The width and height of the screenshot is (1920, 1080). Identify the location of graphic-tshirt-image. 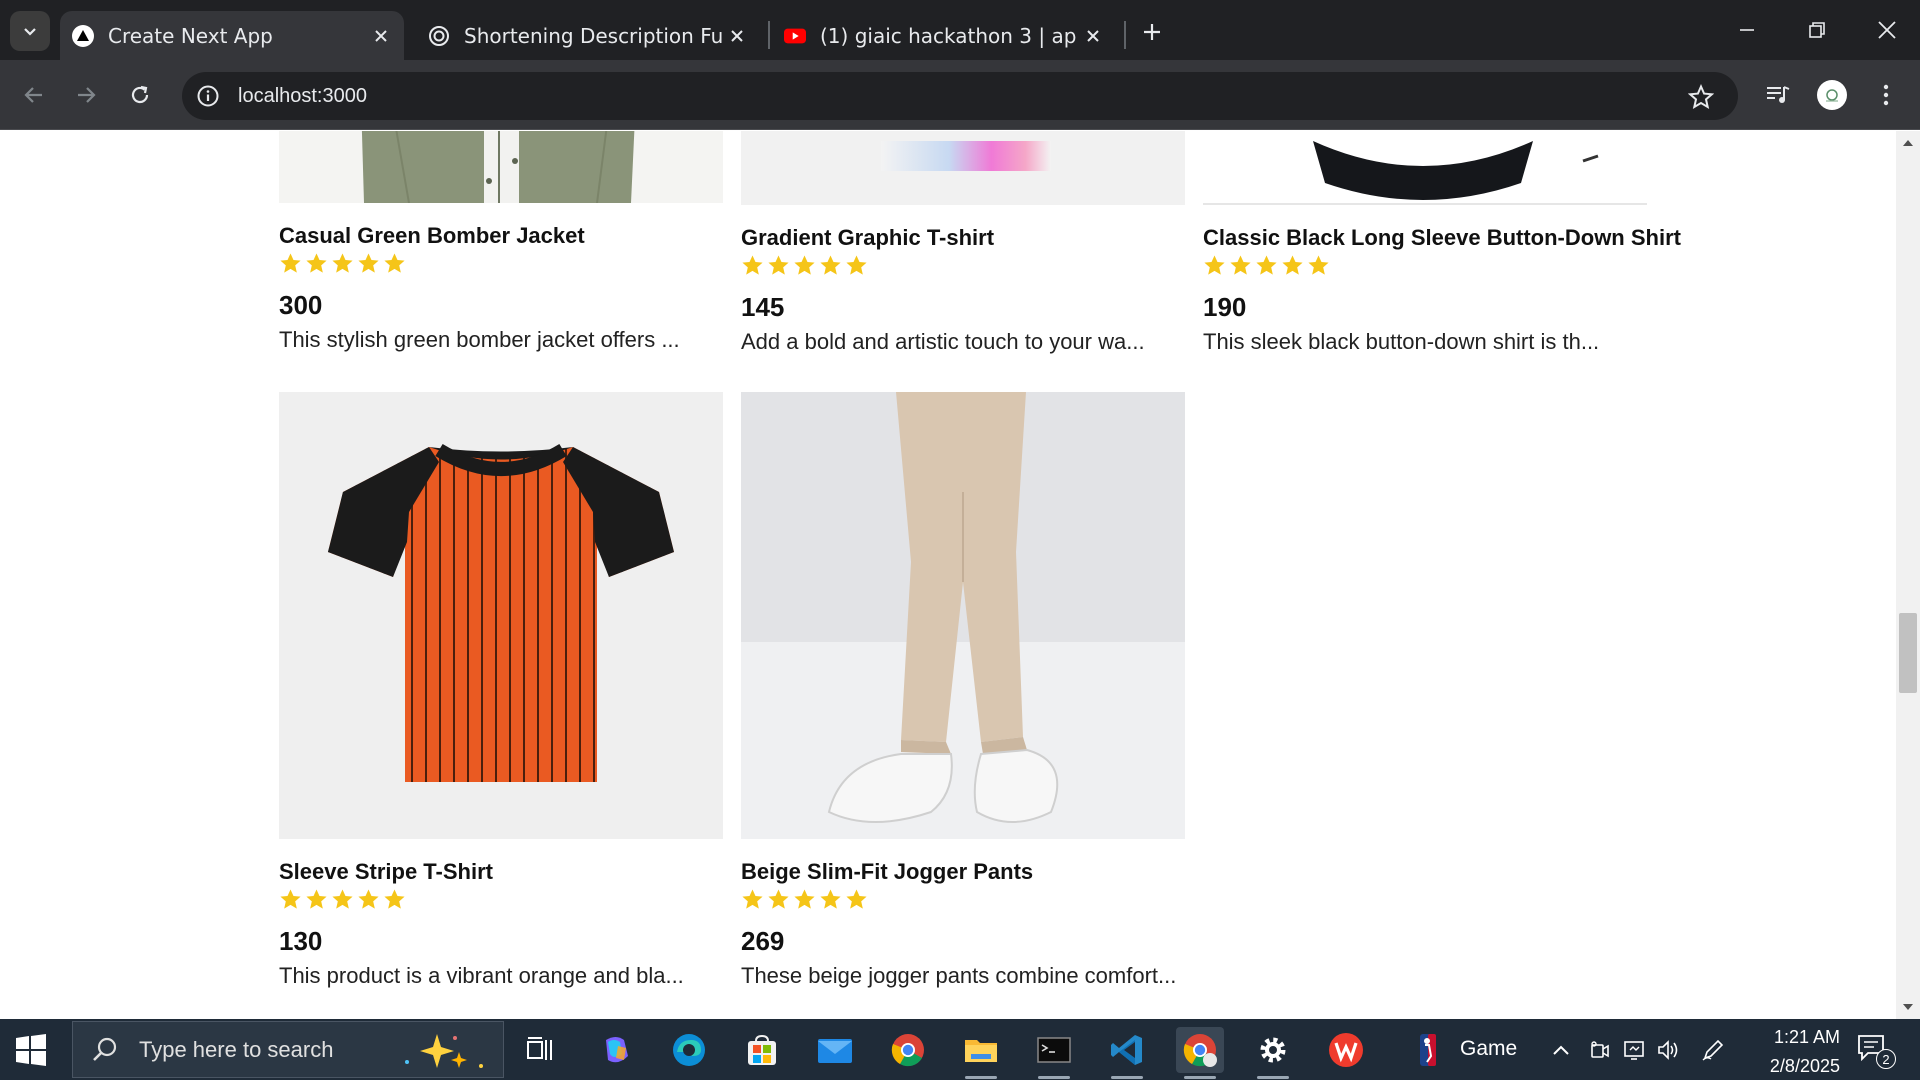
(963, 168).